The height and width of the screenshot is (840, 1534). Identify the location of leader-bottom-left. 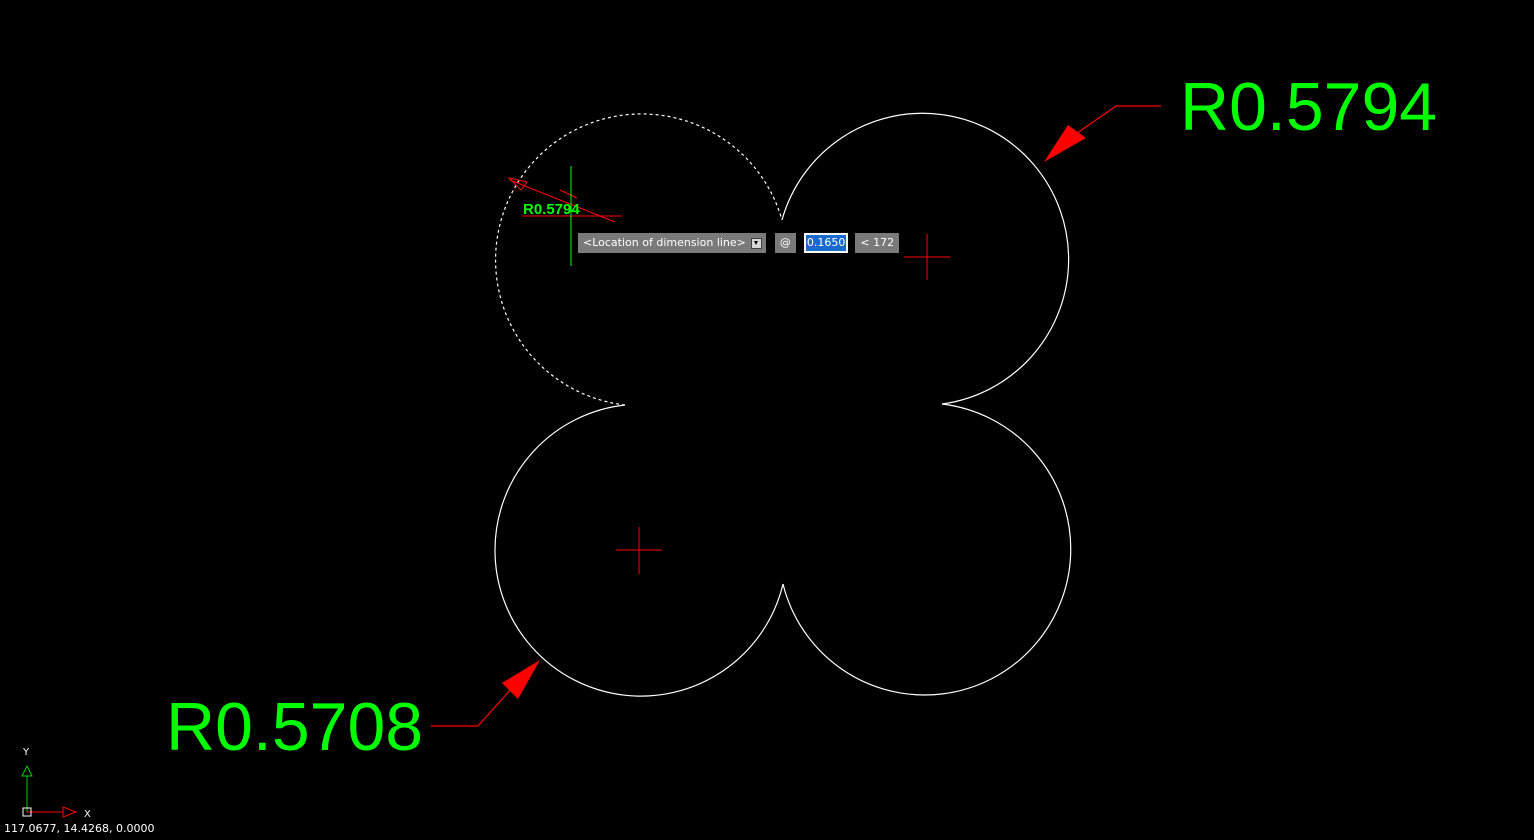
(485, 693).